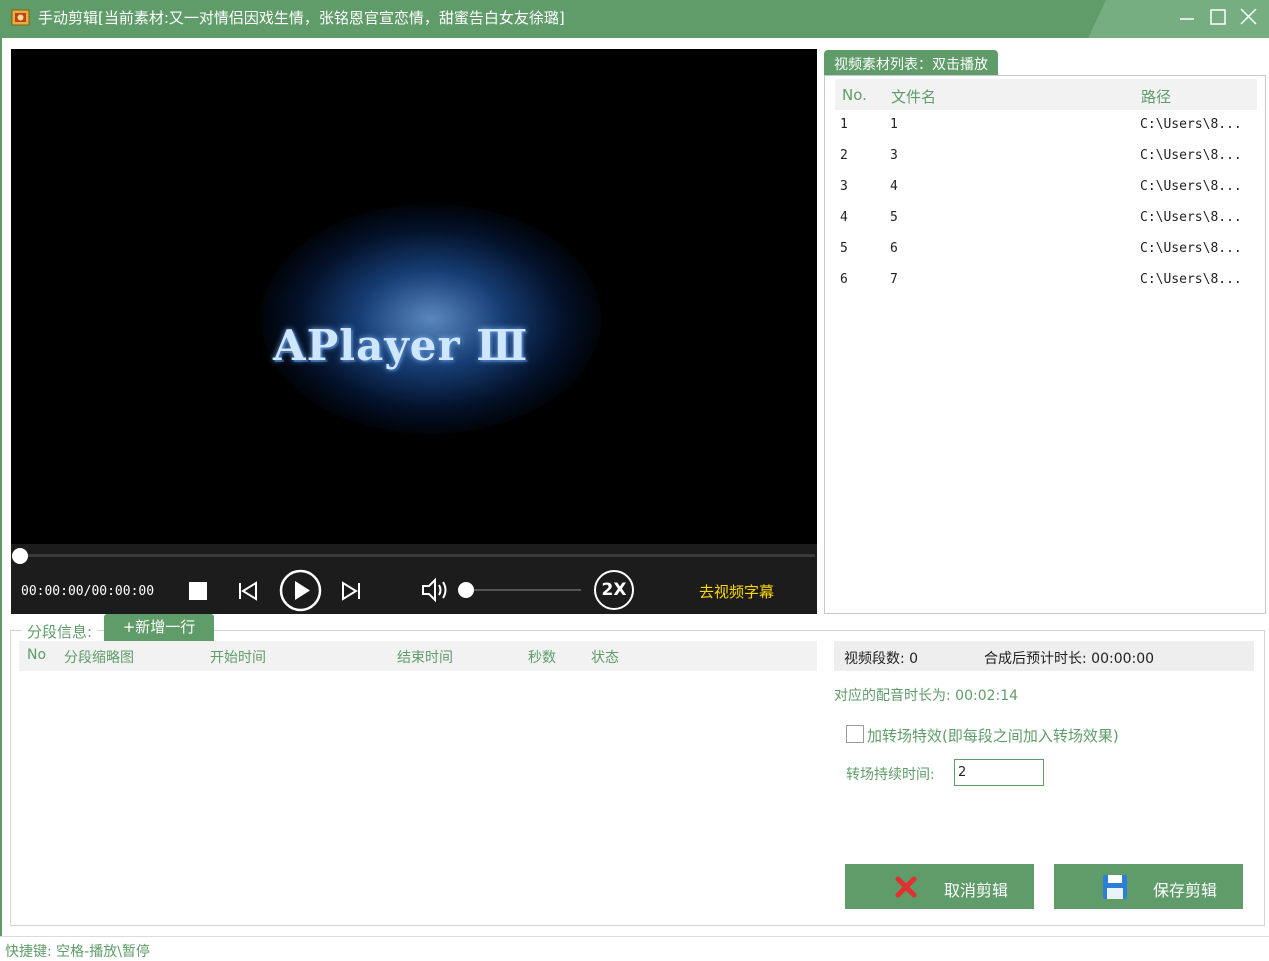  I want to click on column-filename: 文件名, so click(913, 96).